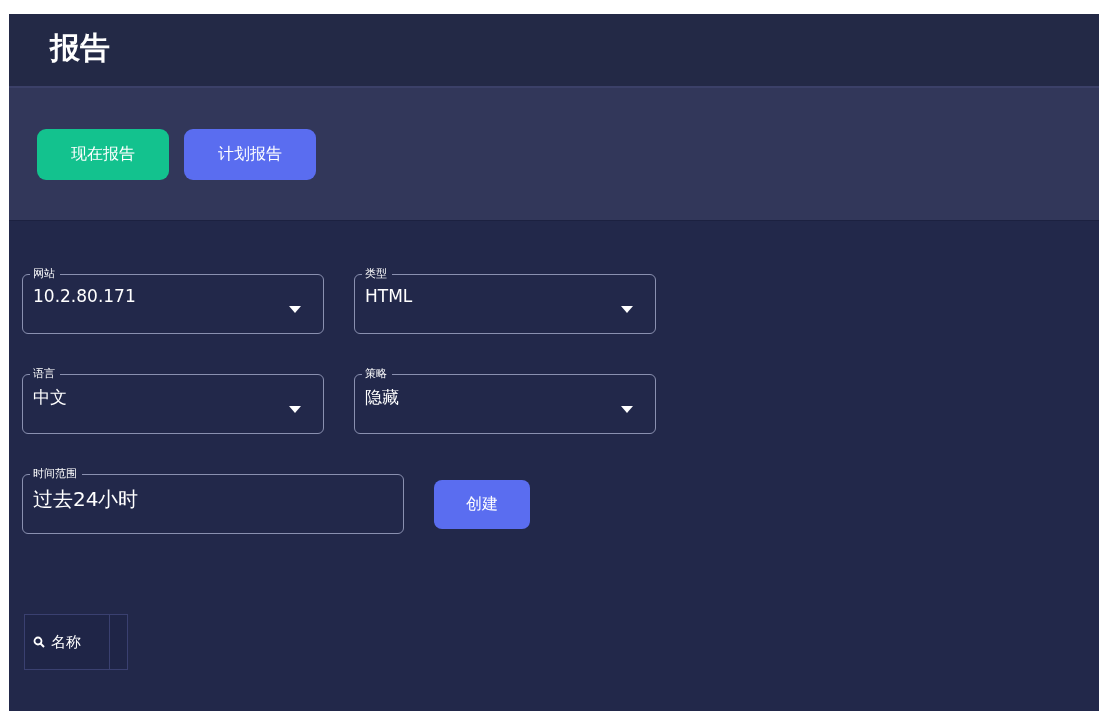 This screenshot has height=711, width=1099. Describe the element at coordinates (86, 499) in the screenshot. I see `field-value: 过去24小时` at that location.